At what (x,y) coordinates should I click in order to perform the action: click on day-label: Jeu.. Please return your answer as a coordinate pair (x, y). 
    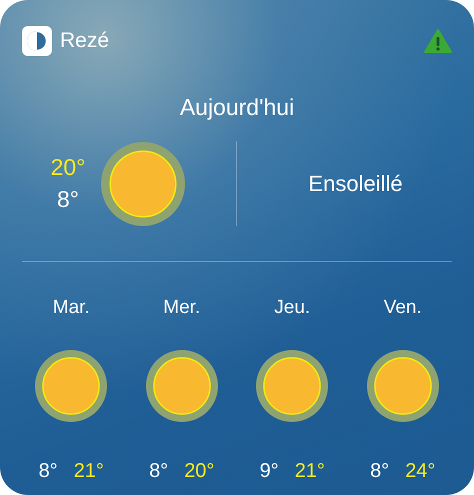
    Looking at the image, I should click on (292, 308).